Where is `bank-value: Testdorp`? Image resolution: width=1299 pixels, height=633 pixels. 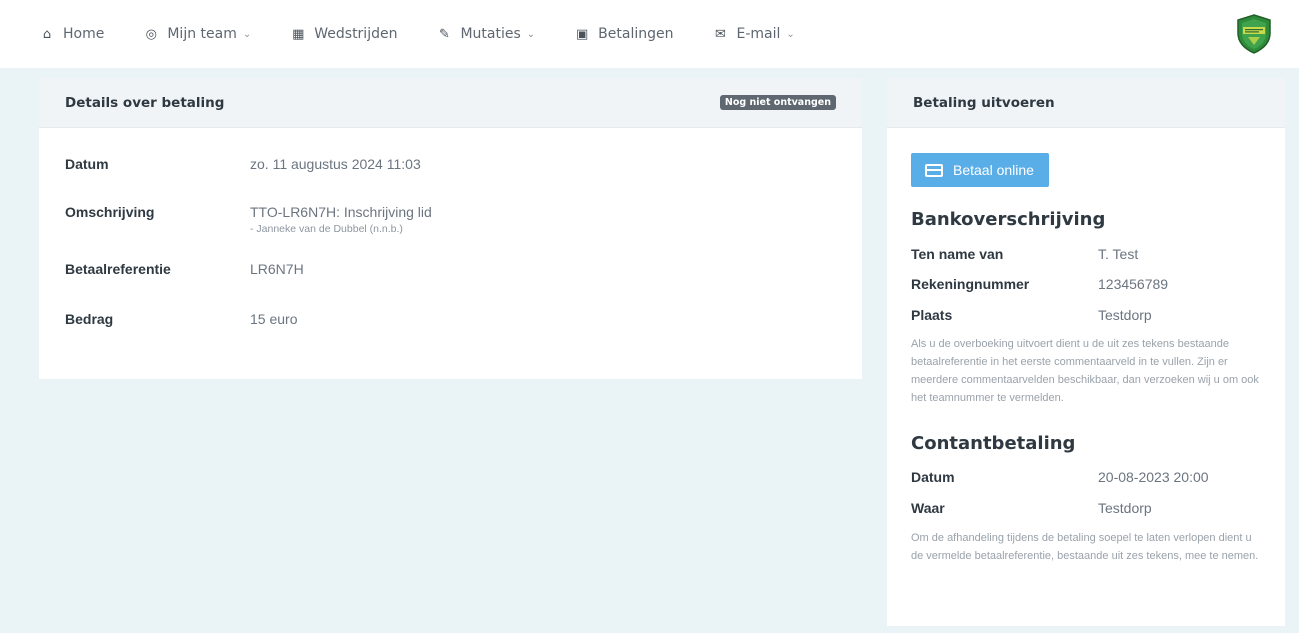 bank-value: Testdorp is located at coordinates (1125, 315).